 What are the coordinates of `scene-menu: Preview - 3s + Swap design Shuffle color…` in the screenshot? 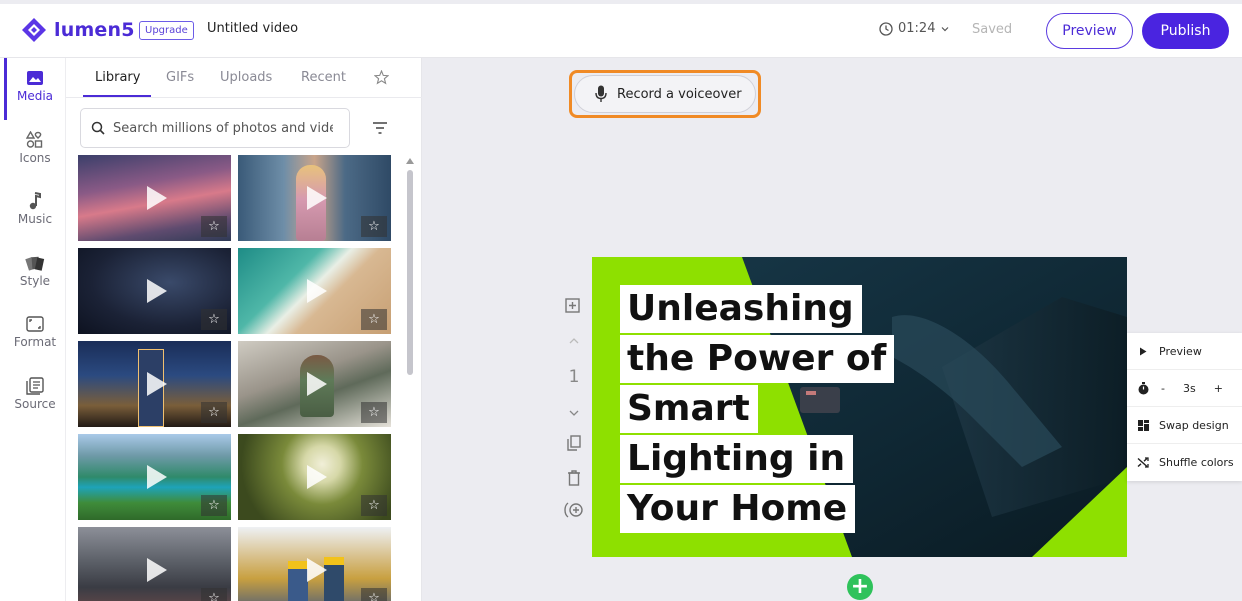 It's located at (1184, 407).